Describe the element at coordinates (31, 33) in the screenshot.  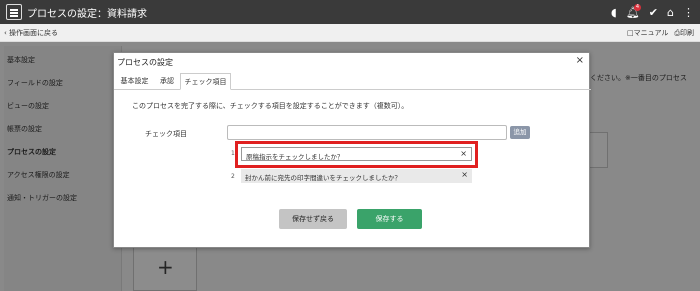
I see `back-to-operation-link: ‹ 操作画面に戻る` at that location.